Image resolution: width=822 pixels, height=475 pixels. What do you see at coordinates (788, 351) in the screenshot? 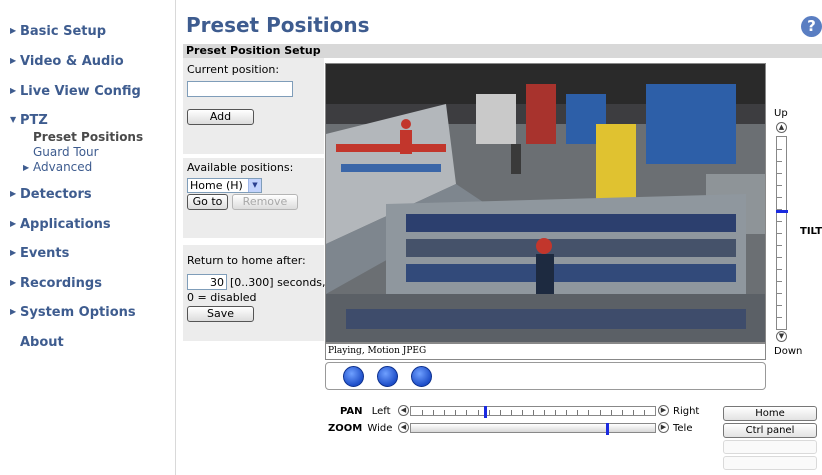
I see `tilt-down-label: Down` at bounding box center [788, 351].